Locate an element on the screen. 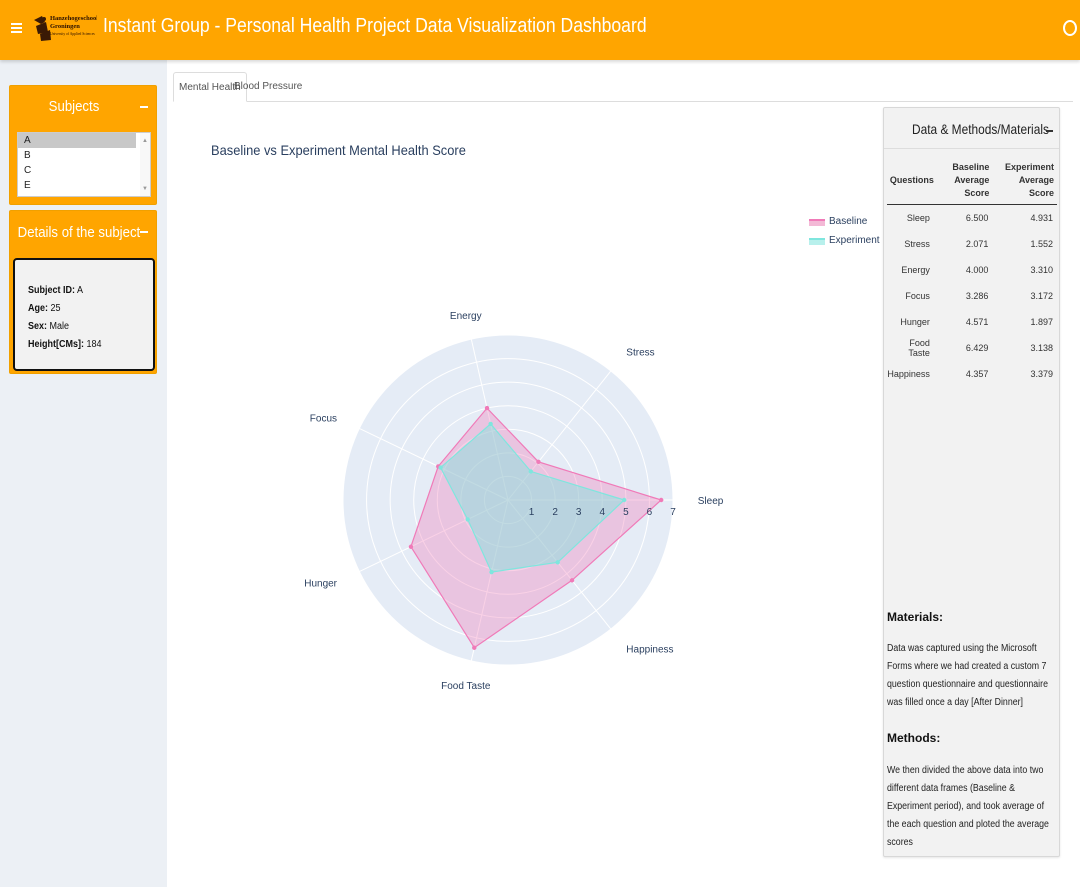 The image size is (1080, 887). table-row: Hunger 4.571 1.897 is located at coordinates (972, 322).